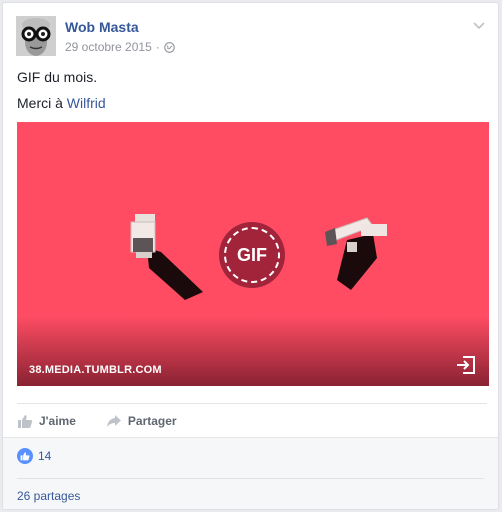  What do you see at coordinates (356, 253) in the screenshot?
I see `security-camera-right` at bounding box center [356, 253].